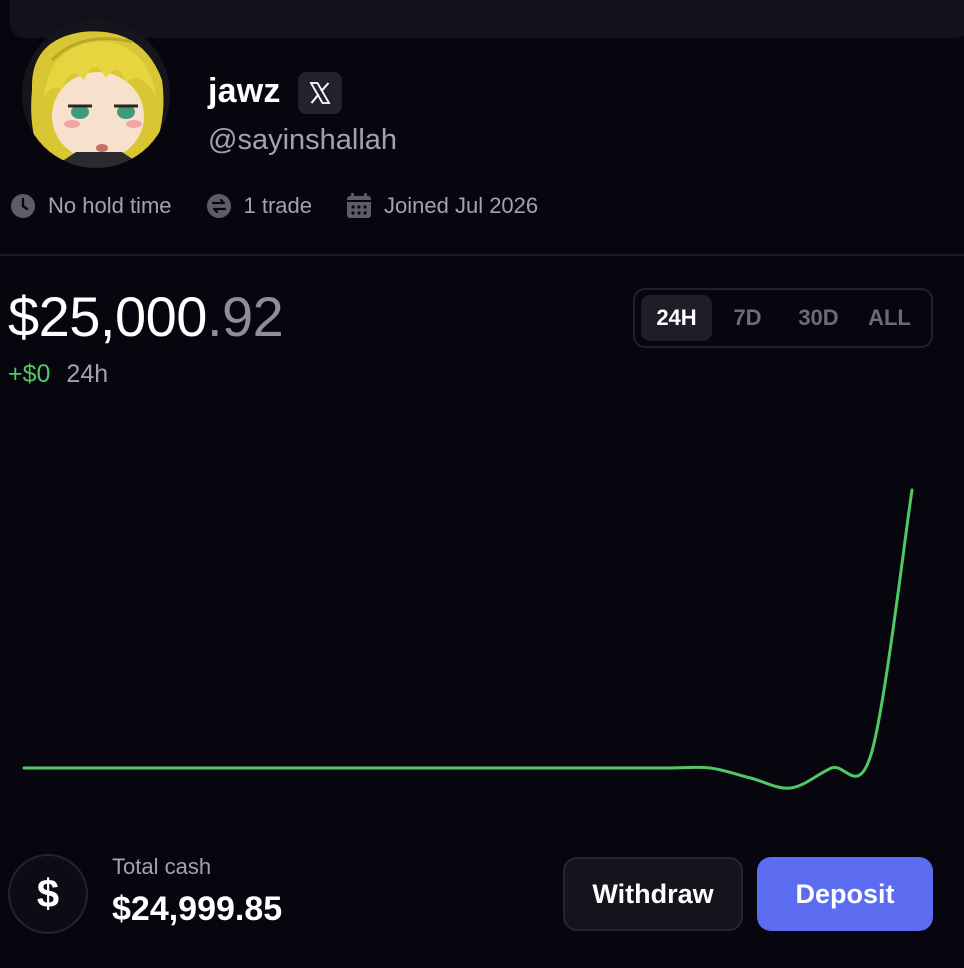  What do you see at coordinates (162, 866) in the screenshot?
I see `total-cash-label: Total cash` at bounding box center [162, 866].